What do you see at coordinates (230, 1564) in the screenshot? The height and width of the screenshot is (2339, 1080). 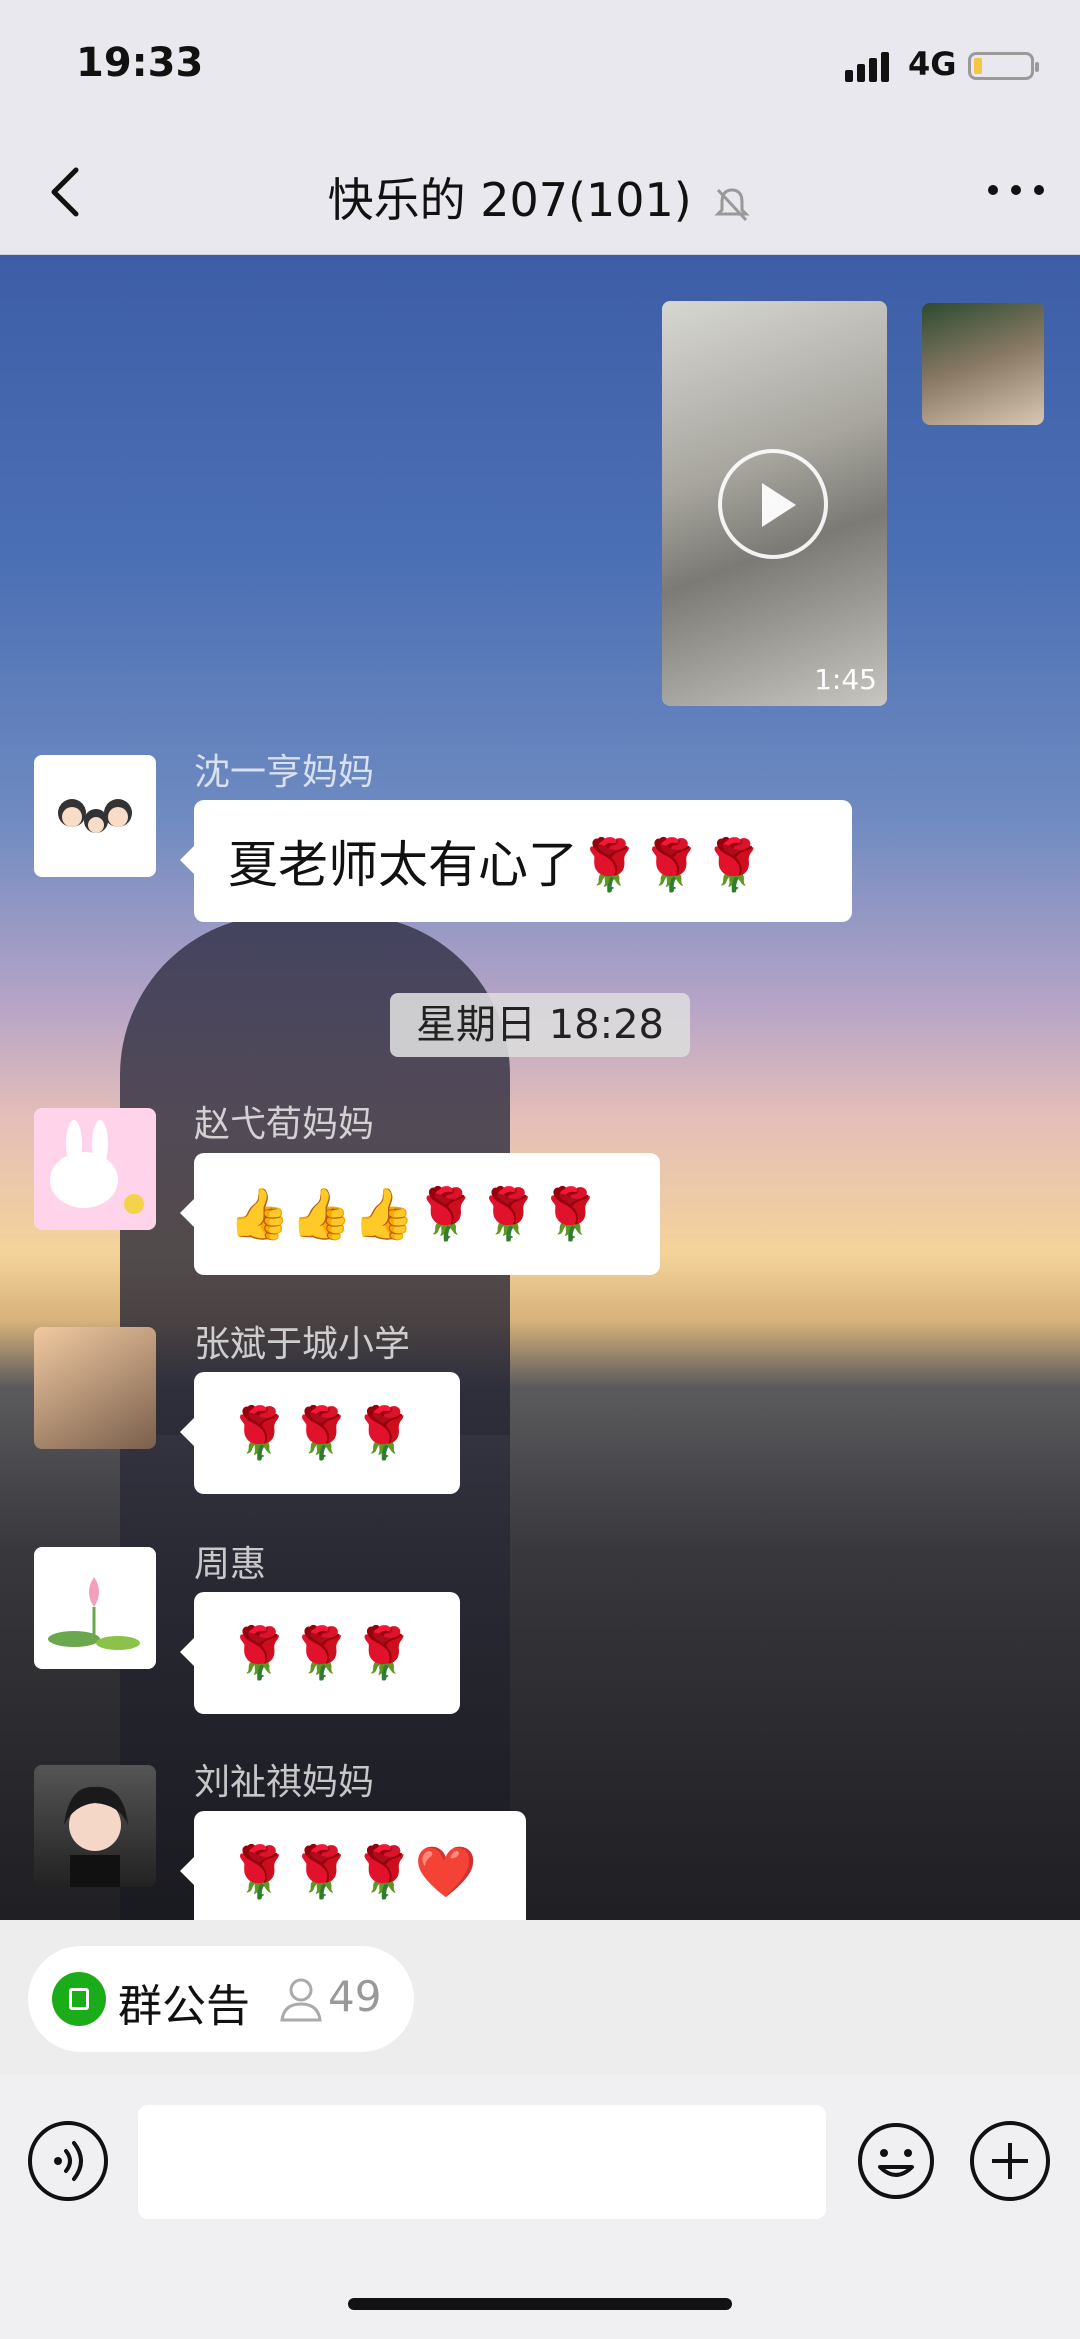 I see `sender-name: 周惠` at bounding box center [230, 1564].